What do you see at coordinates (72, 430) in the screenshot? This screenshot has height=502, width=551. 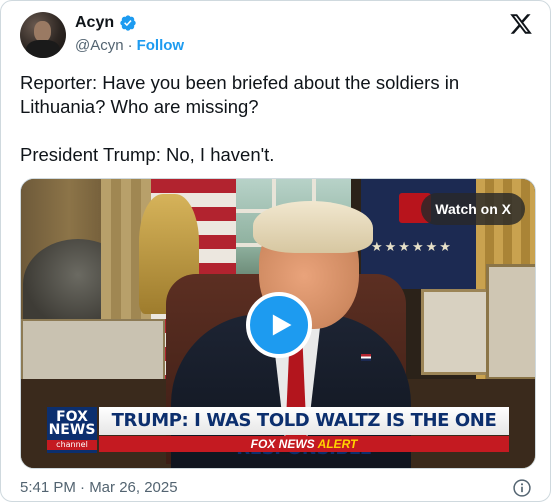 I see `fox-news-logo: FOX NEWS channel` at bounding box center [72, 430].